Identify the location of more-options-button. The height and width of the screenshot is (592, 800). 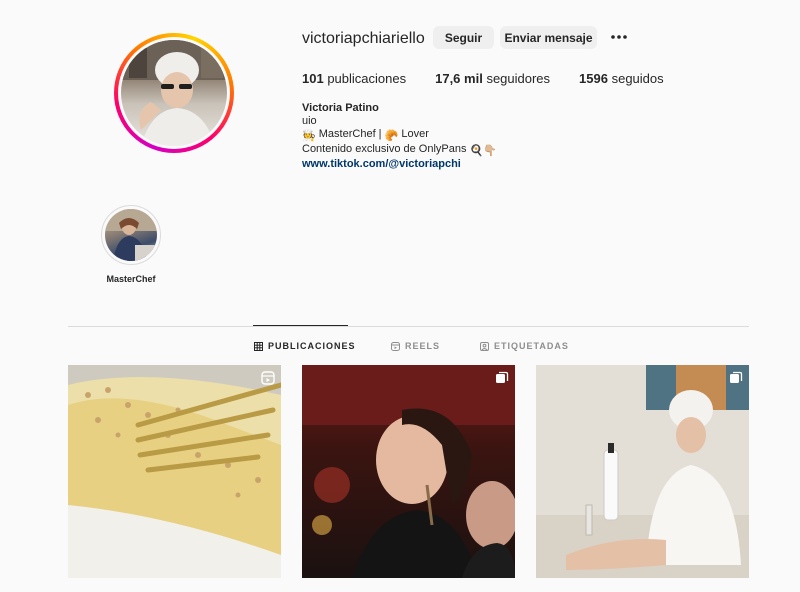
(619, 37).